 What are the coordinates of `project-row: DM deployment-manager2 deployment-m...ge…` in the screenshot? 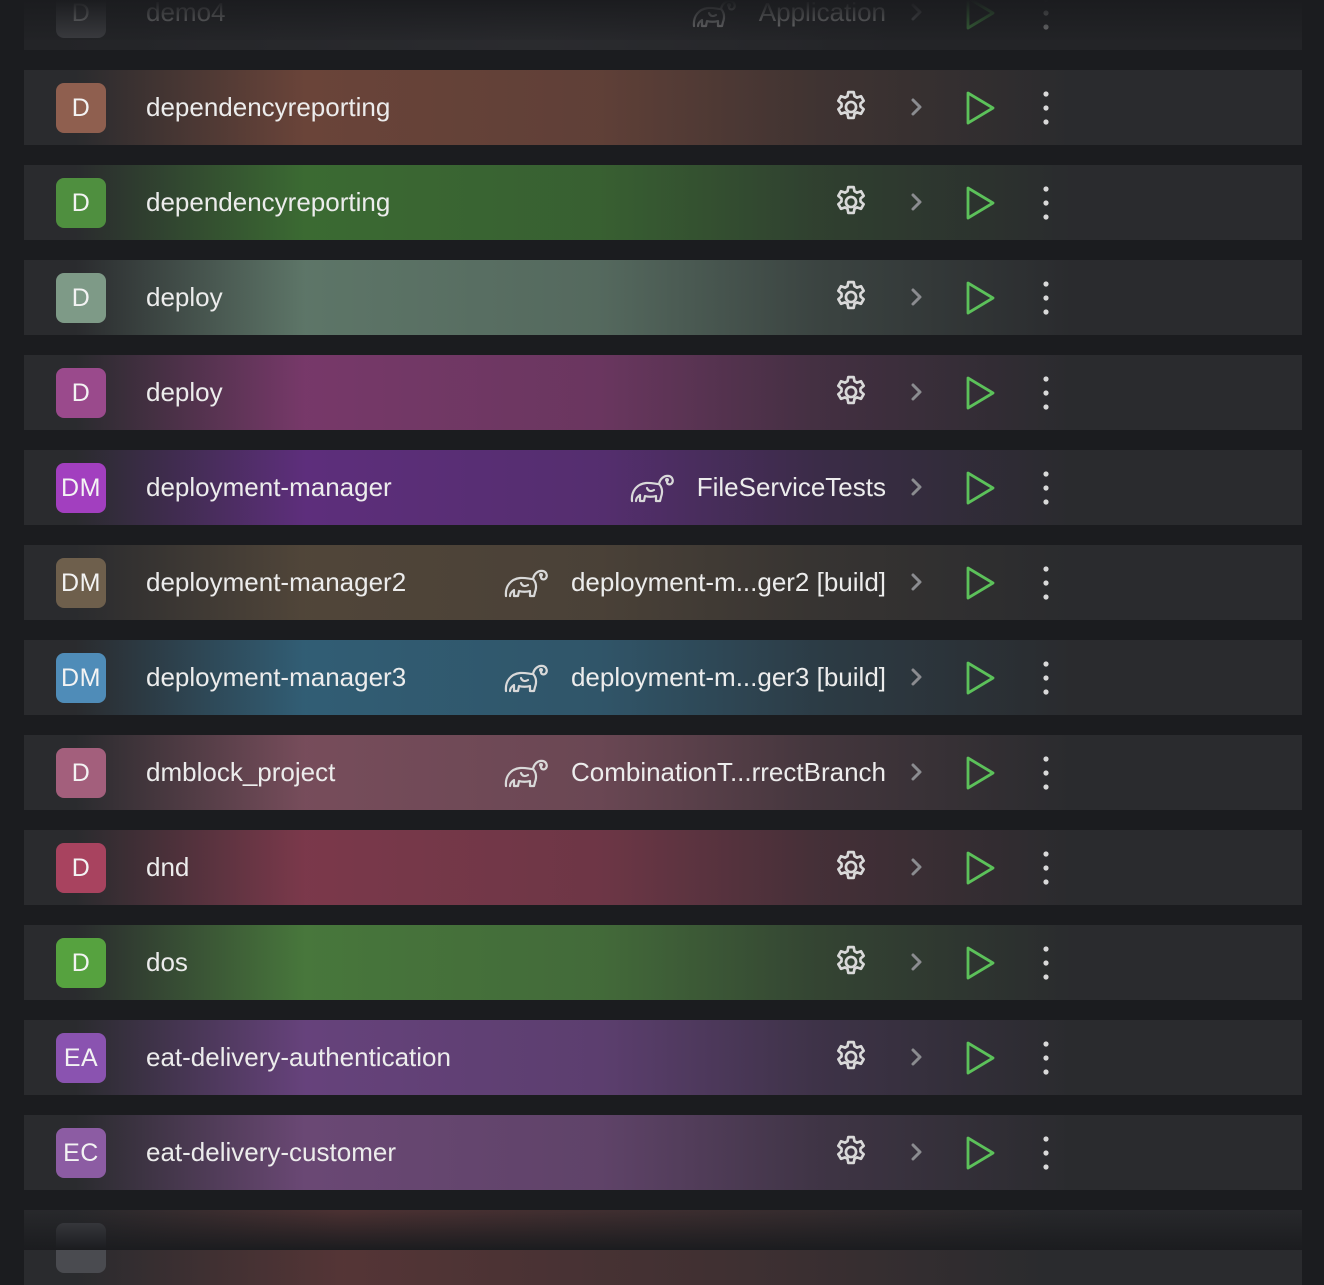 It's located at (663, 582).